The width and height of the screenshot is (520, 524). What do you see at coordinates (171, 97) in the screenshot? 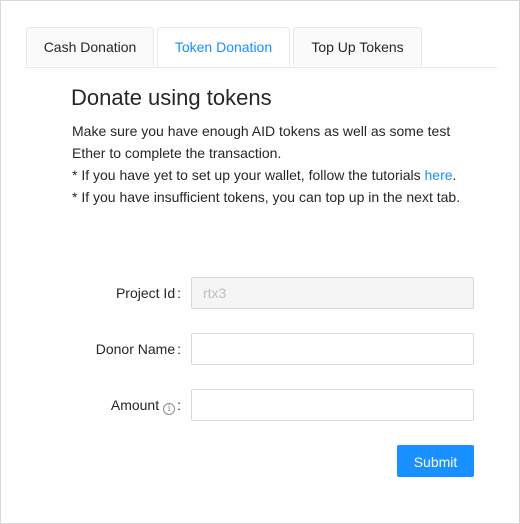
I see `page-title: Donate using tokens` at bounding box center [171, 97].